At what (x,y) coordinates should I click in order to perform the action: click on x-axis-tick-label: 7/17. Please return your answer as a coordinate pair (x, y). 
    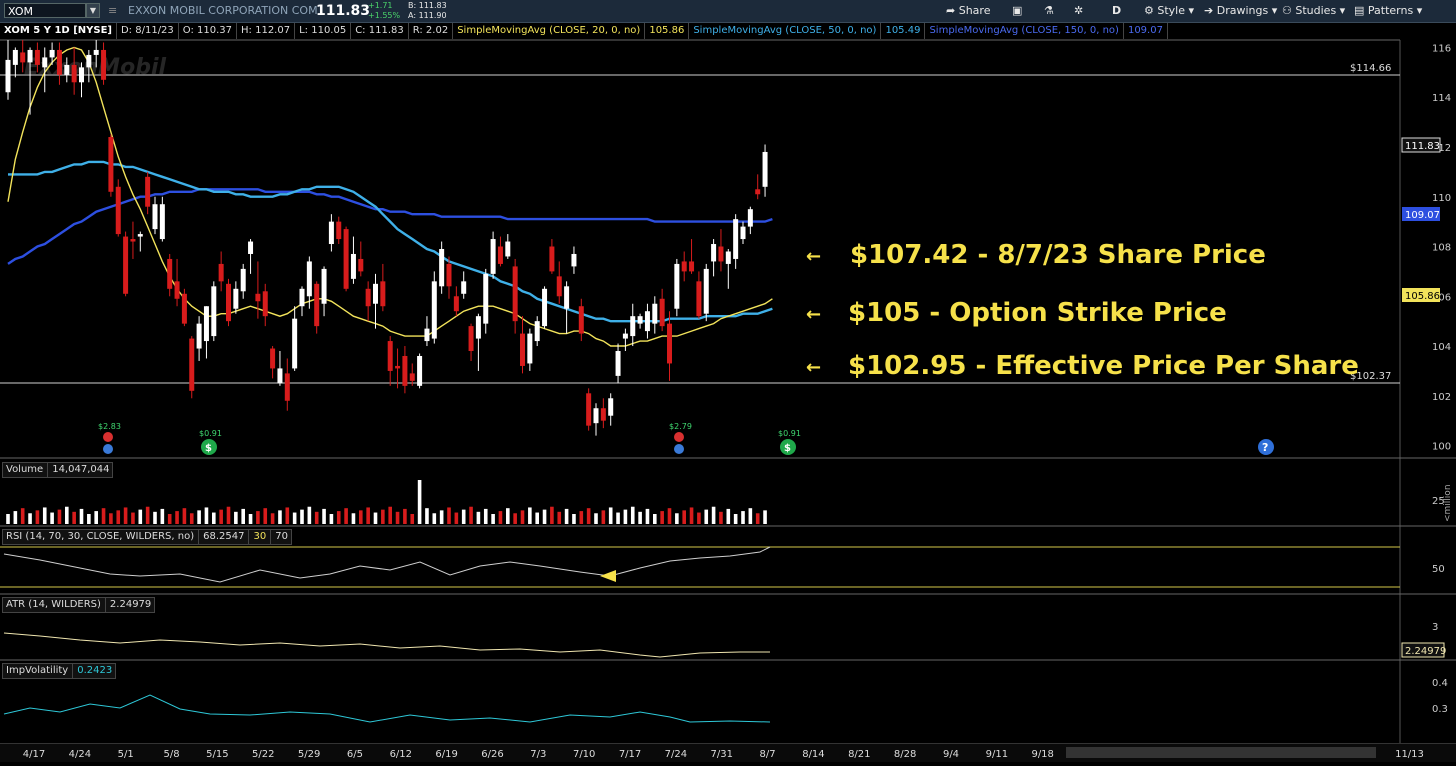
    Looking at the image, I should click on (630, 754).